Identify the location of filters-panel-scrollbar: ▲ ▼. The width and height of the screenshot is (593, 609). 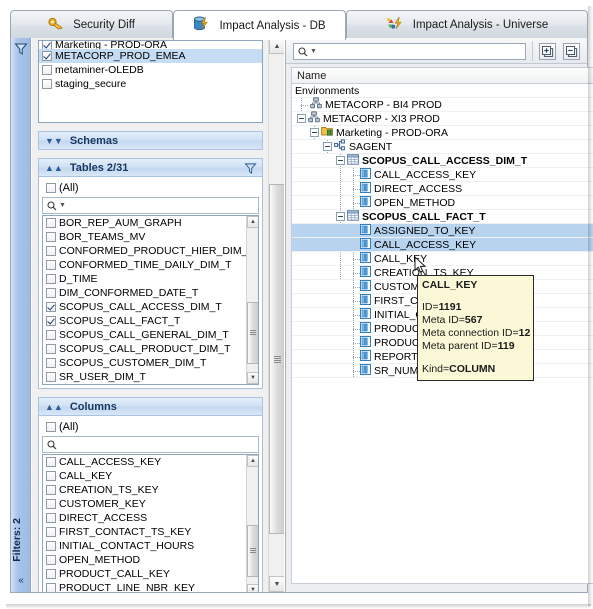
(276, 315).